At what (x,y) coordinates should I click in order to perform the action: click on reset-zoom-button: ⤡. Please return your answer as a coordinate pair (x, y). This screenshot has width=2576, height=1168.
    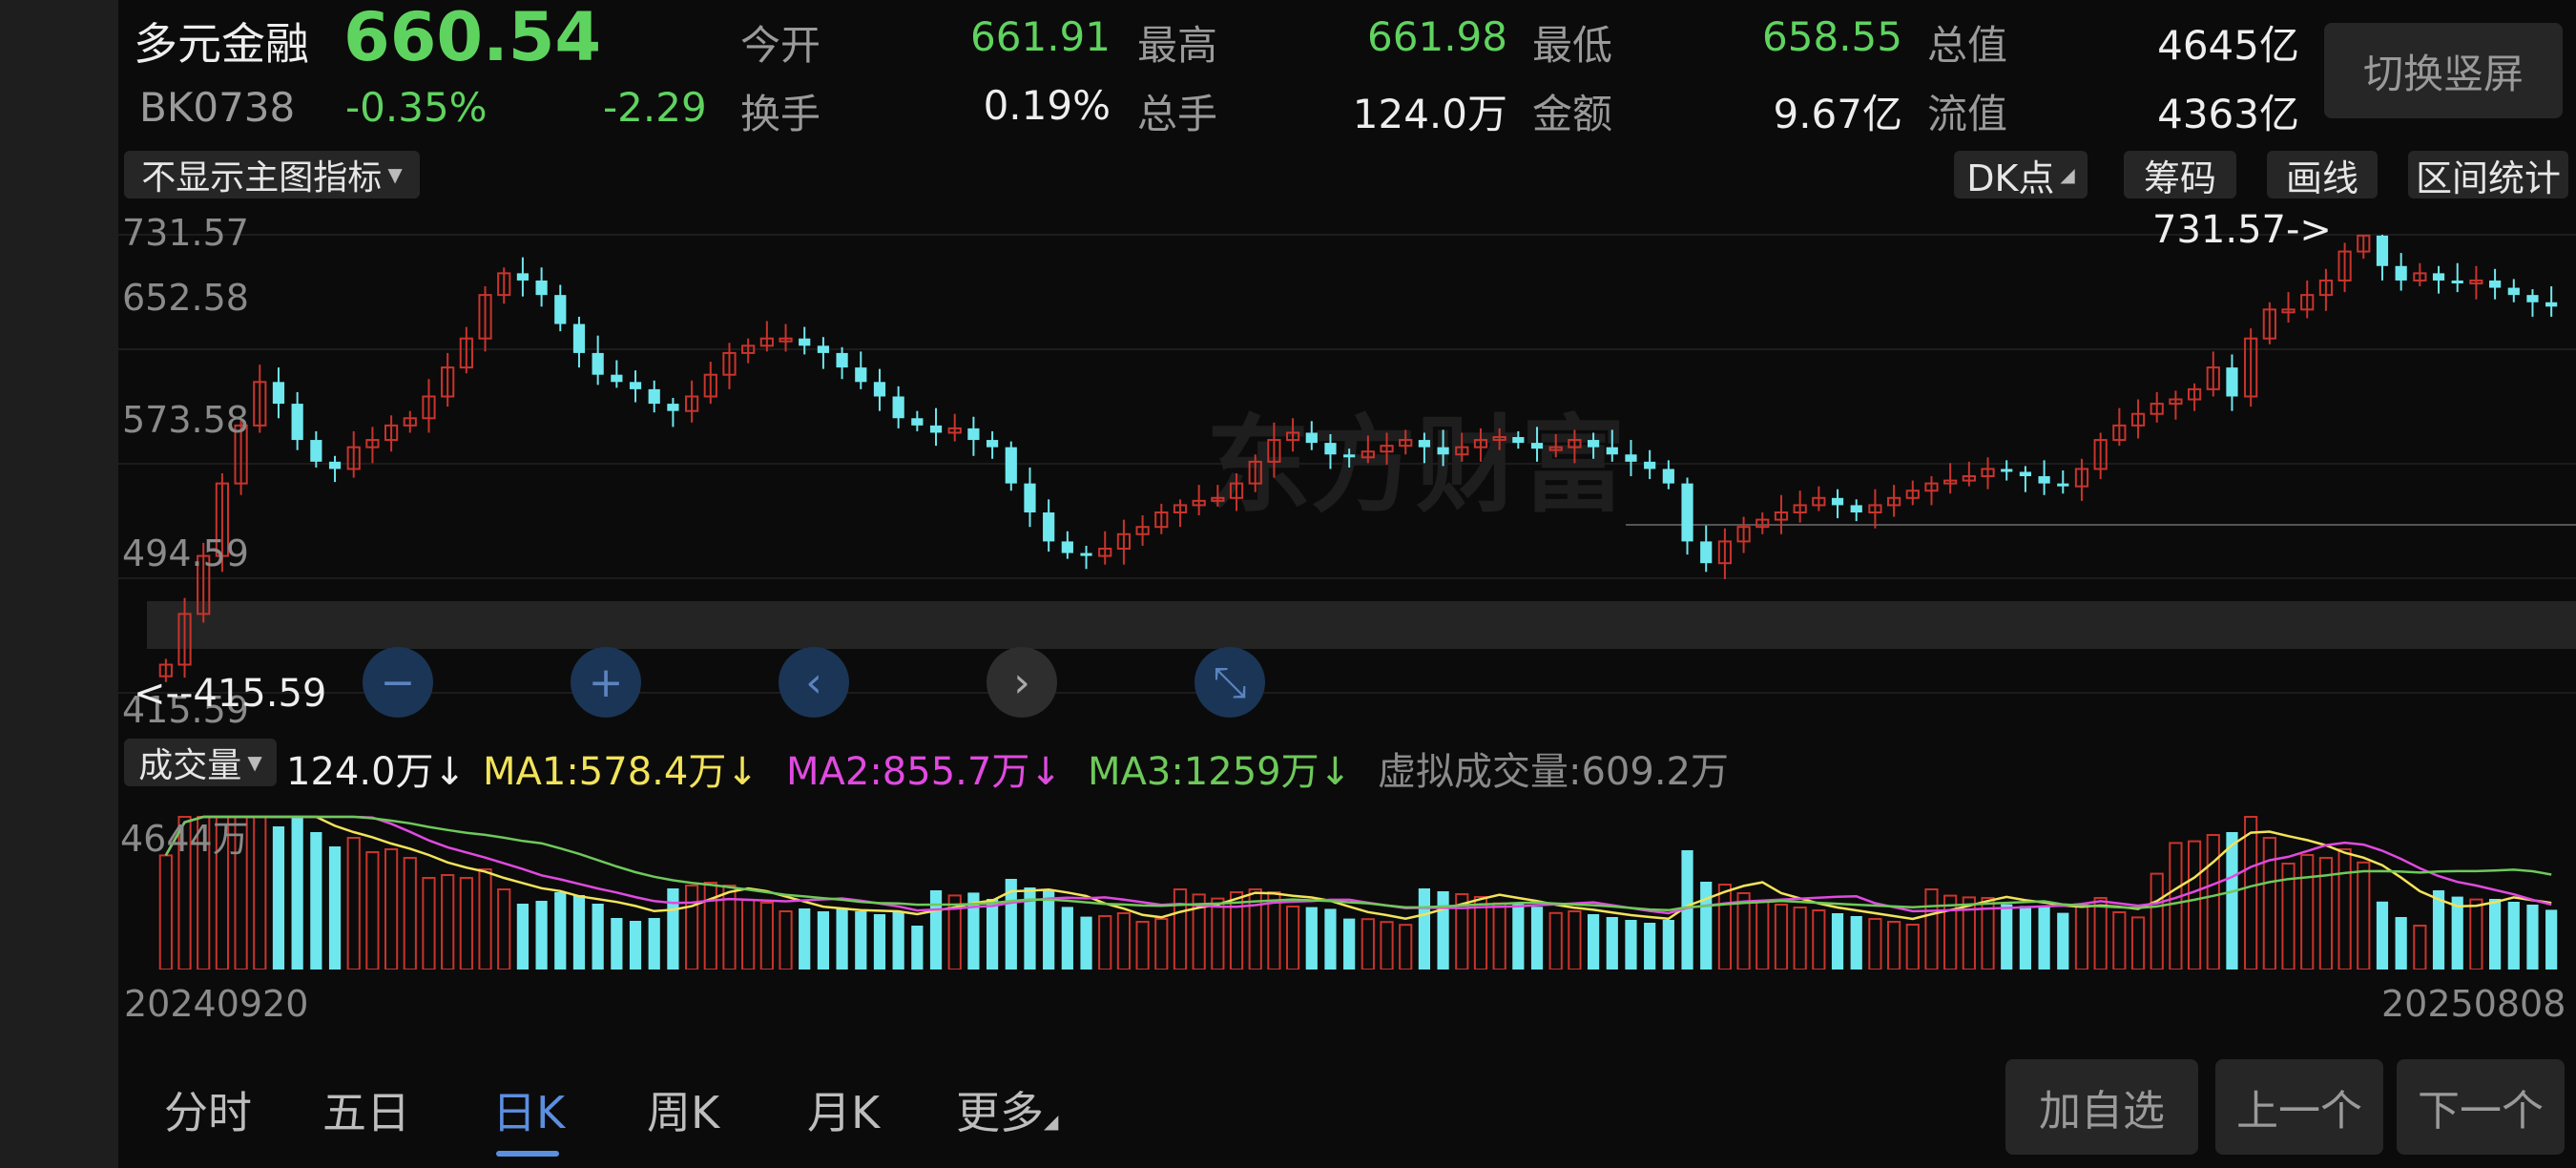
    Looking at the image, I should click on (1230, 682).